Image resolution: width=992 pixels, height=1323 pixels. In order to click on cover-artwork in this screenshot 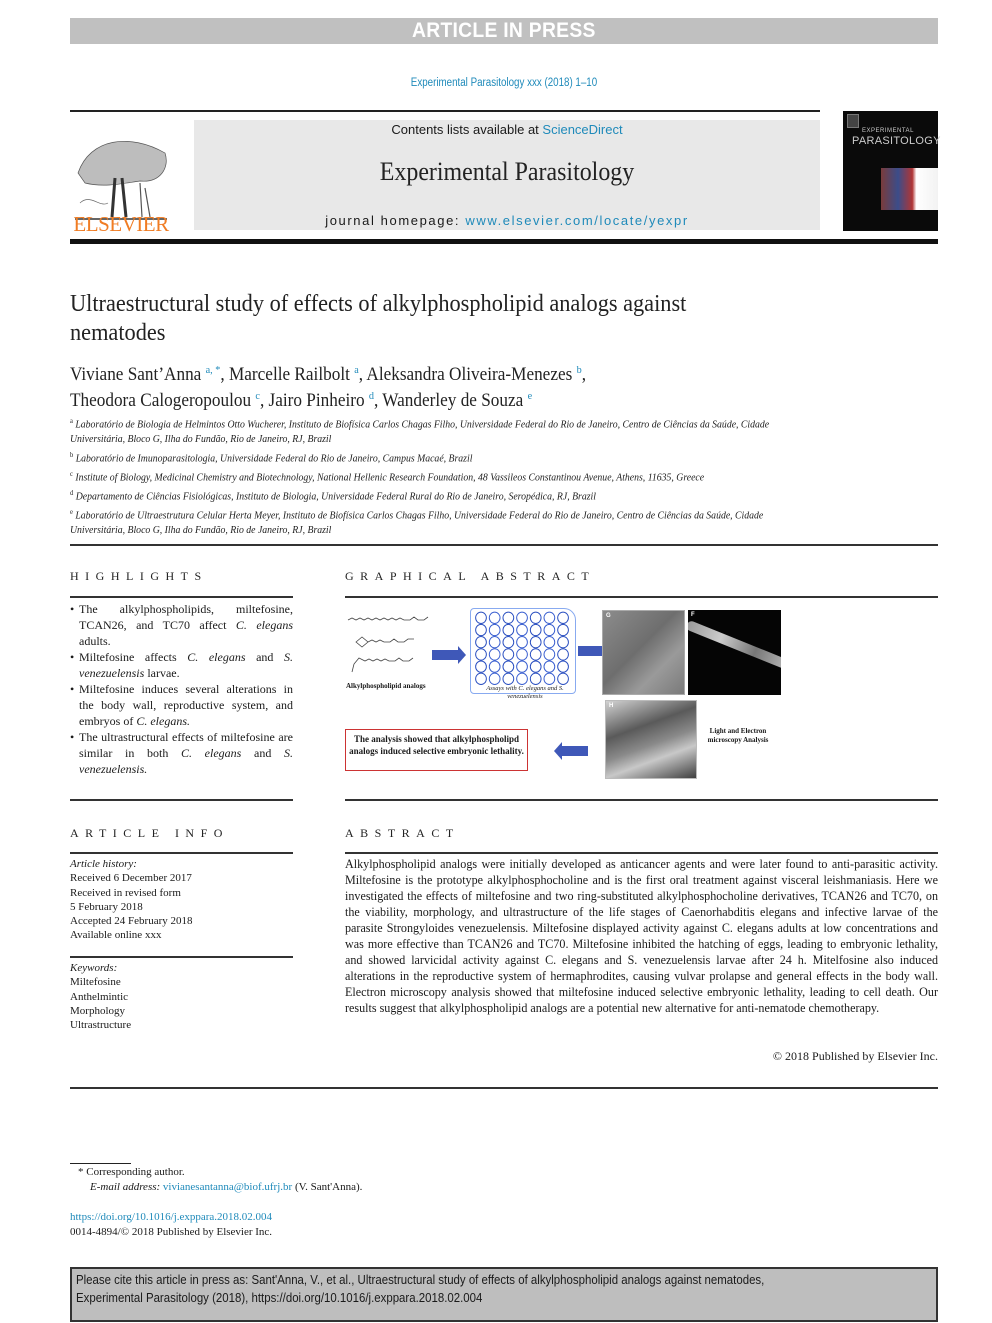, I will do `click(909, 189)`.